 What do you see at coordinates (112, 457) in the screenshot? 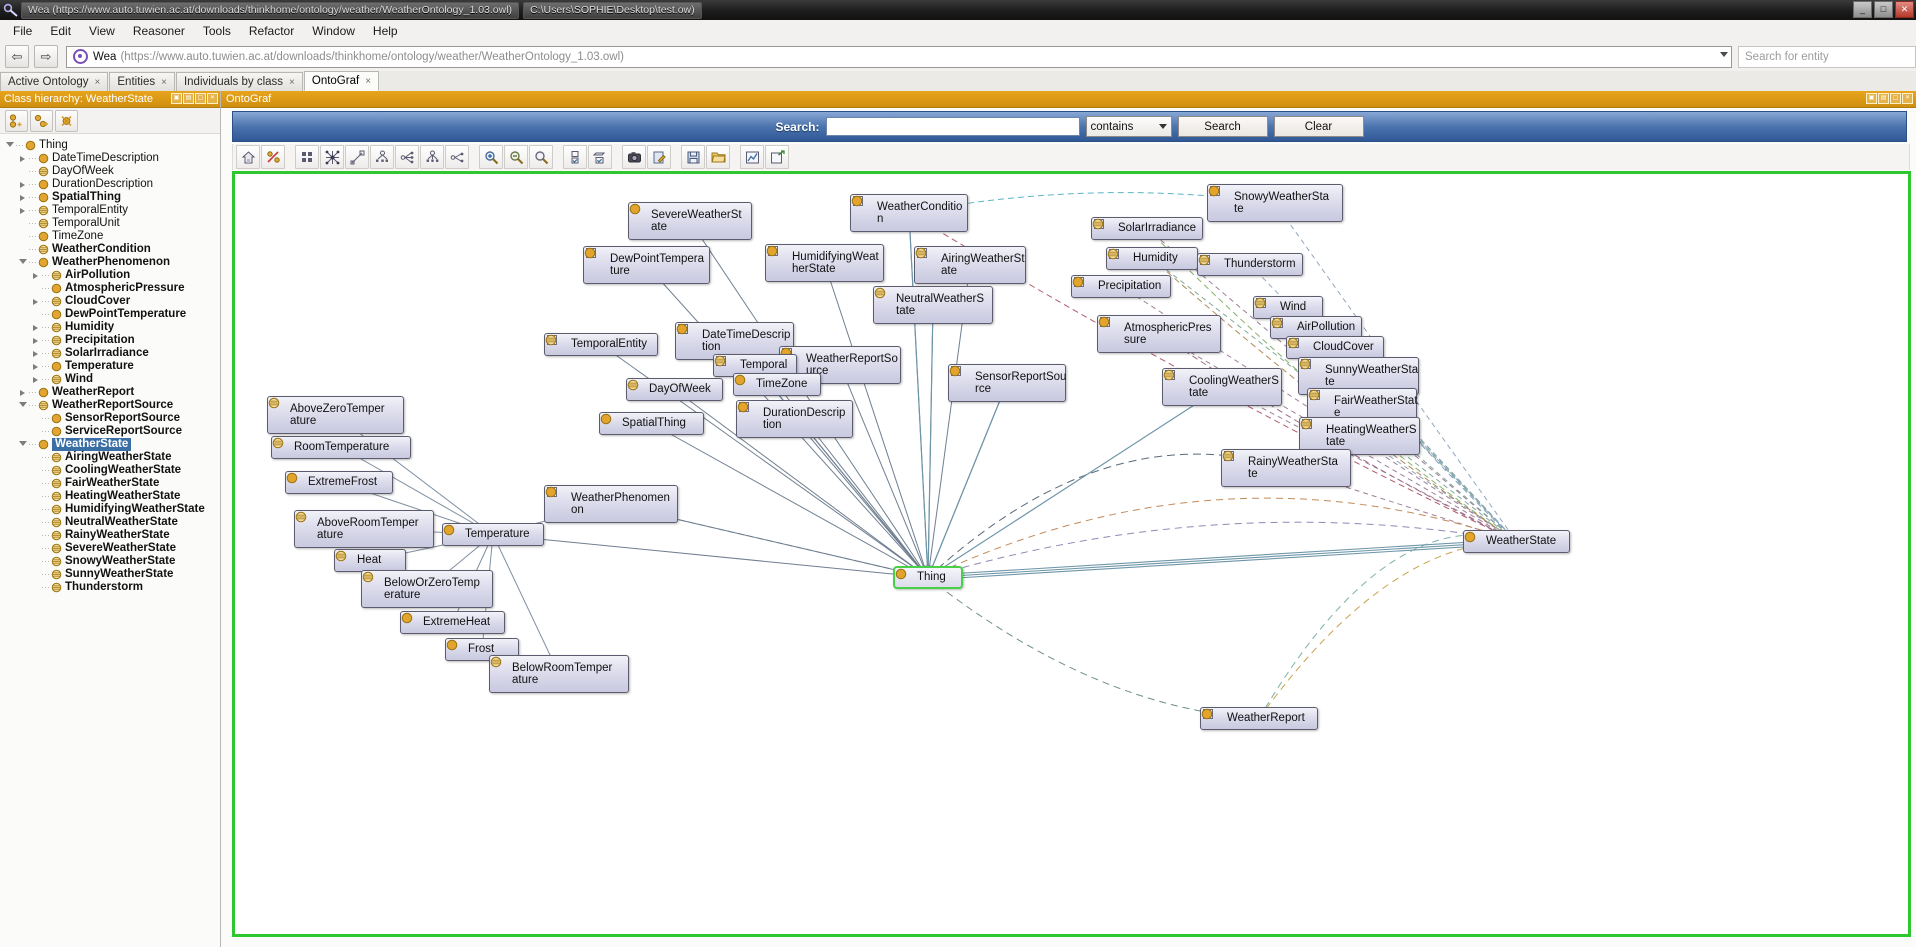
I see `tree-item-airingweatherstate: ⋯ AiringWeatherState` at bounding box center [112, 457].